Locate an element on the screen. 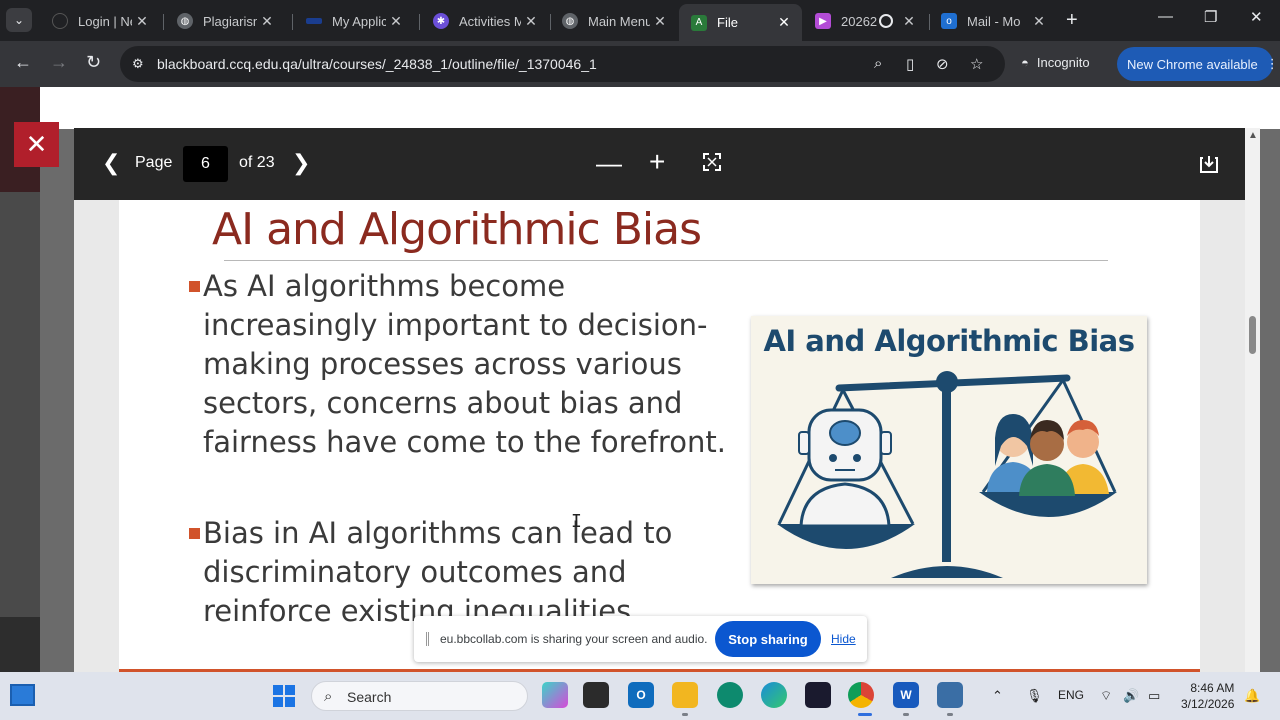 This screenshot has height=720, width=1280. viewer-scrollbar: ▲ is located at coordinates (1252, 400).